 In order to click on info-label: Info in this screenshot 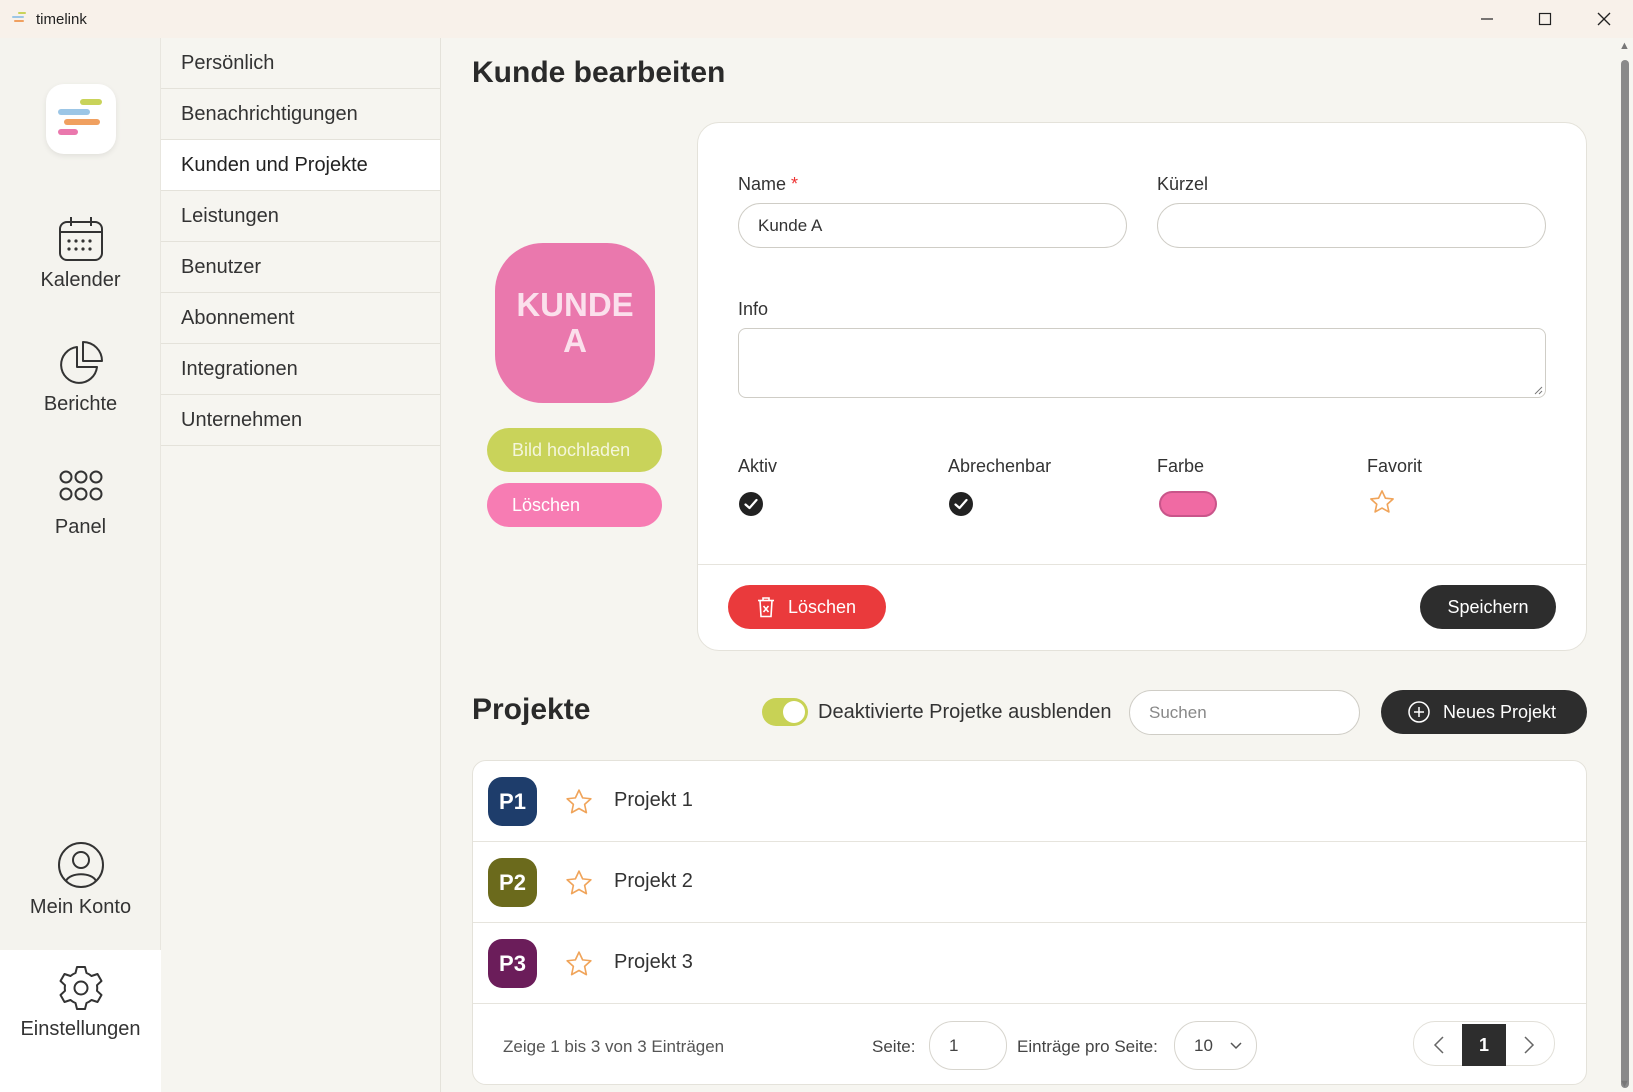, I will do `click(753, 309)`.